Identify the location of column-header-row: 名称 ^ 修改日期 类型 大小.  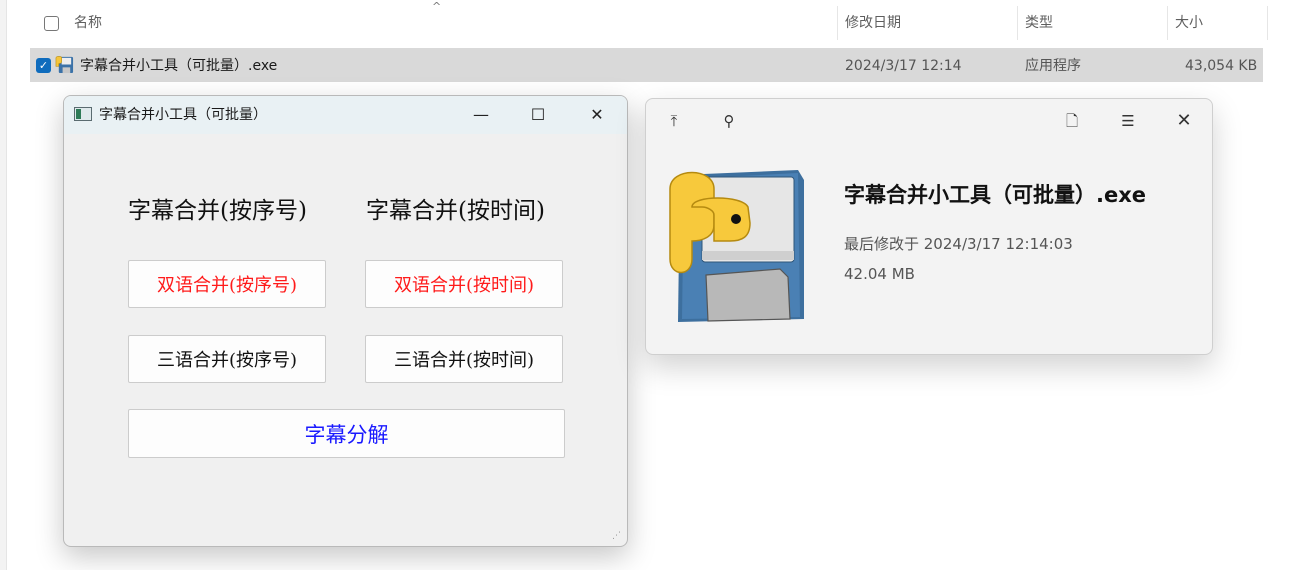
(649, 20).